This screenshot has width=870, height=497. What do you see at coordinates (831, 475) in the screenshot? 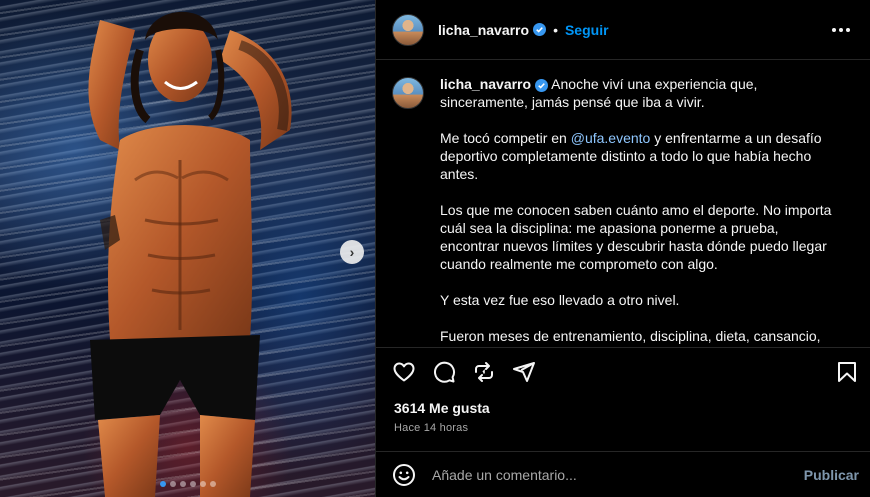
I see `publish-button: Publicar` at bounding box center [831, 475].